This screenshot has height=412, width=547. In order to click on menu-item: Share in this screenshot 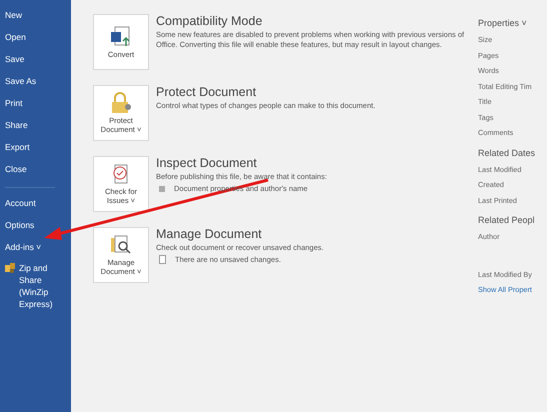, I will do `click(35, 125)`.